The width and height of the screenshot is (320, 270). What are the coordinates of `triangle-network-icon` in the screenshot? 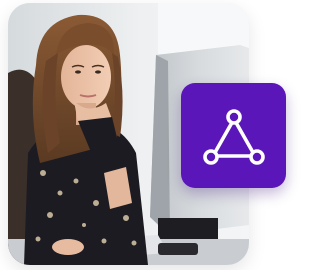 It's located at (233, 136).